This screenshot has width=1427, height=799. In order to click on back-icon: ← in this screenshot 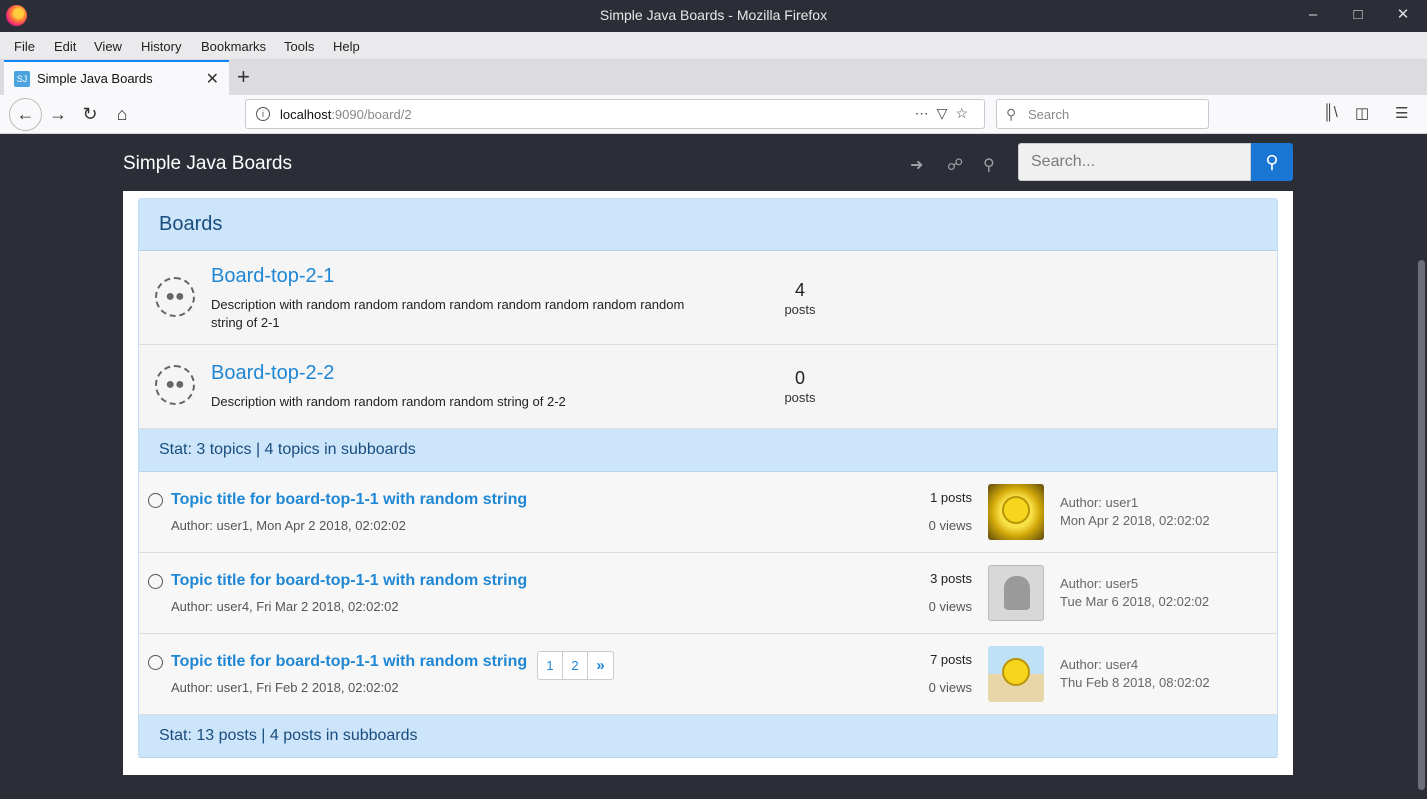, I will do `click(25, 114)`.